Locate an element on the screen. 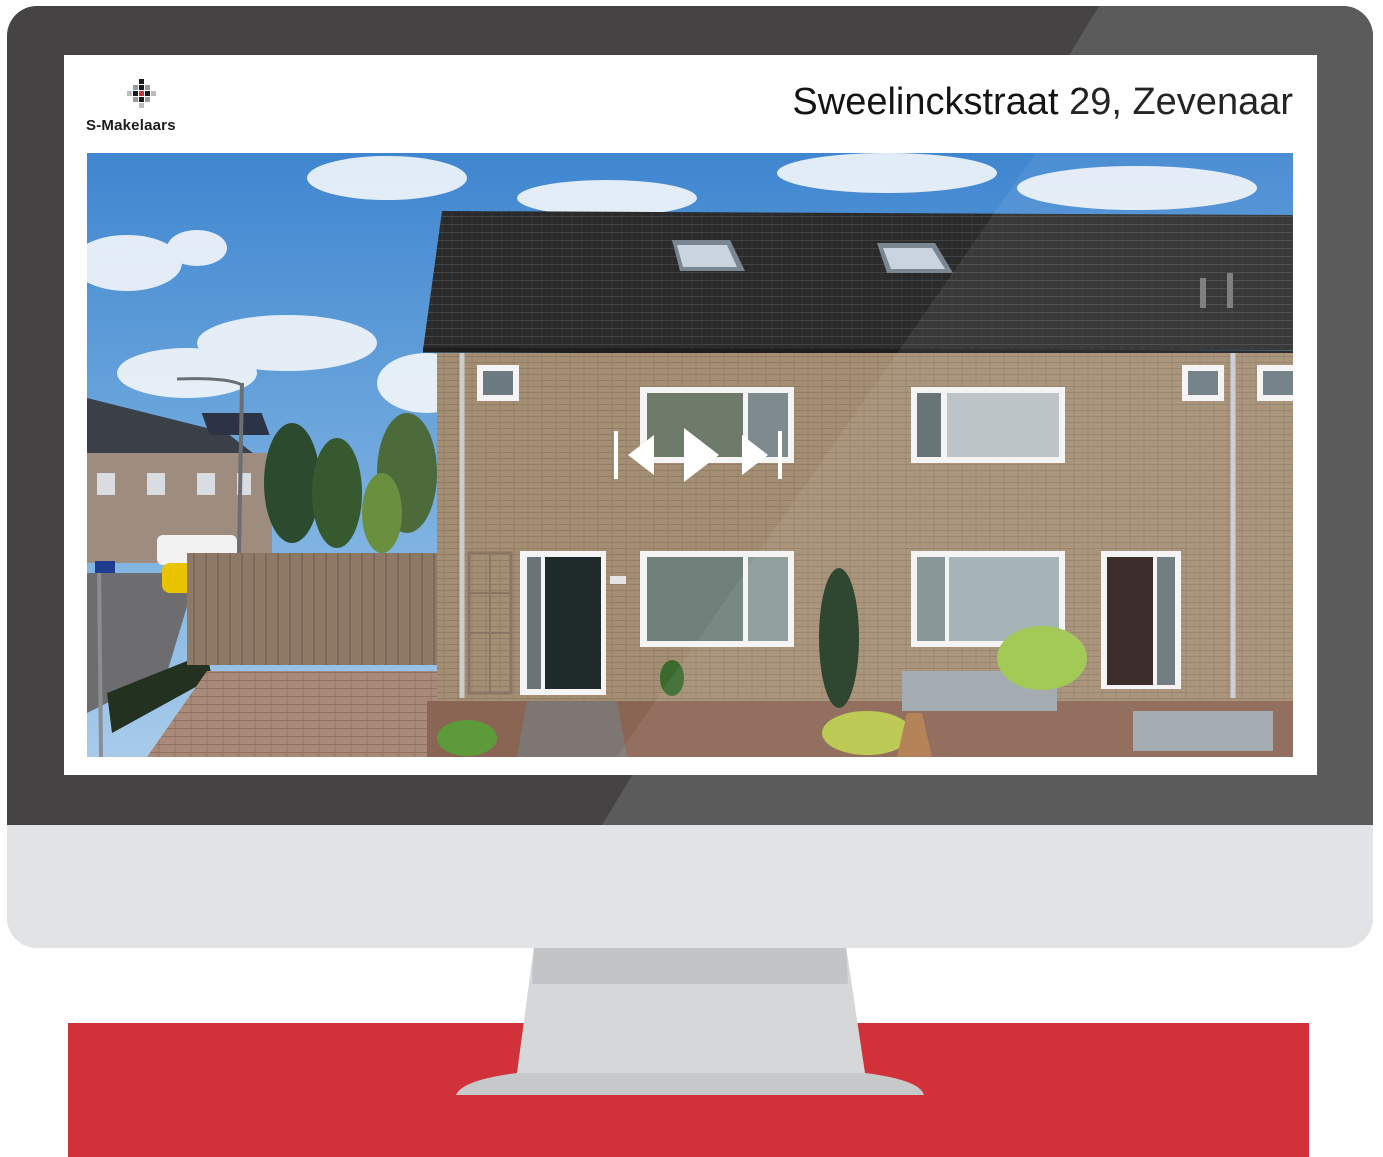 The height and width of the screenshot is (1157, 1383). brand-name: S-Makelaars is located at coordinates (131, 125).